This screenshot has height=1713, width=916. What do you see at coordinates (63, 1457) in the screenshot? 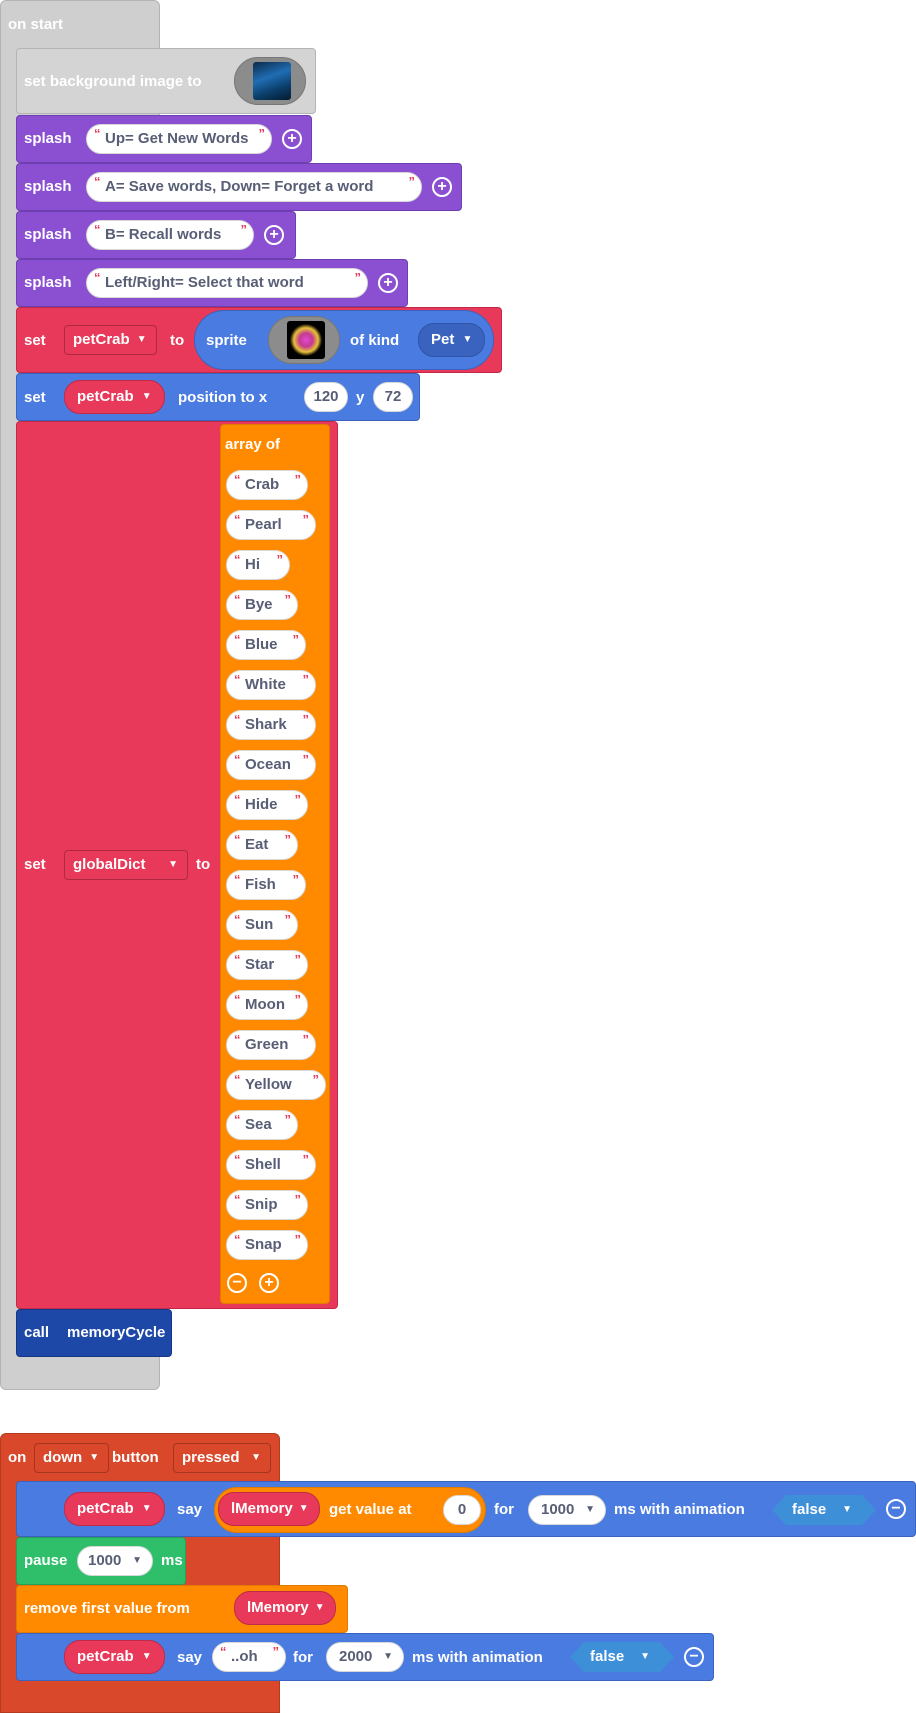
I see `button-name-label: down` at bounding box center [63, 1457].